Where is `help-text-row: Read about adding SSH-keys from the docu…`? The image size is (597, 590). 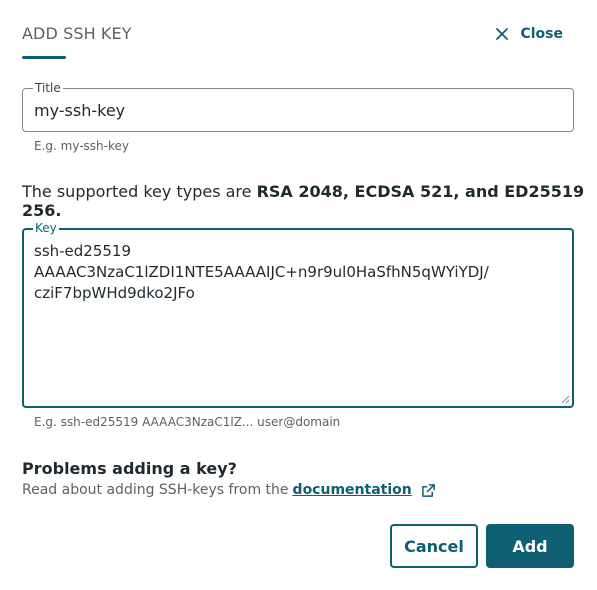 help-text-row: Read about adding SSH-keys from the docu… is located at coordinates (229, 490).